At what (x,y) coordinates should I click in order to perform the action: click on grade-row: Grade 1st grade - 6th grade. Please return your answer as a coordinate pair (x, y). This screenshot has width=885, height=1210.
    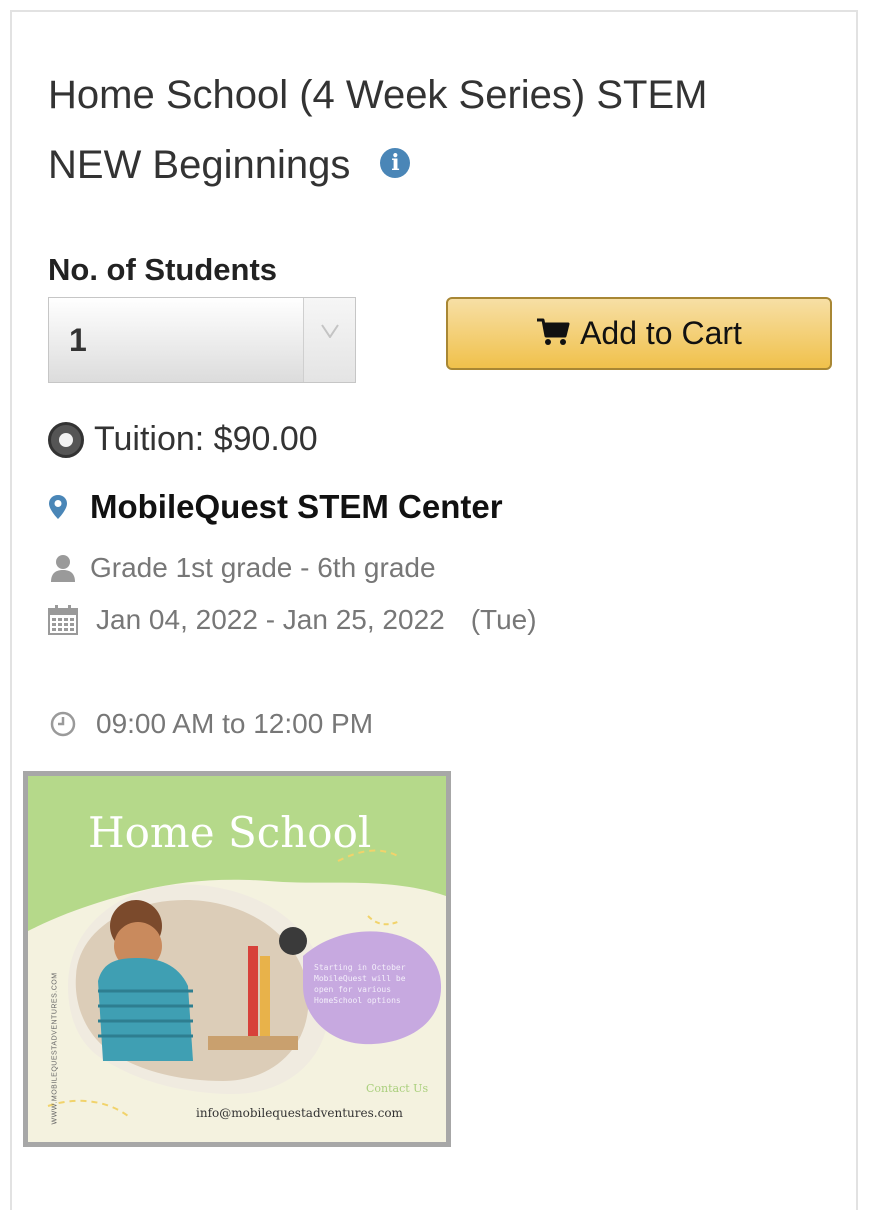
    Looking at the image, I should click on (242, 568).